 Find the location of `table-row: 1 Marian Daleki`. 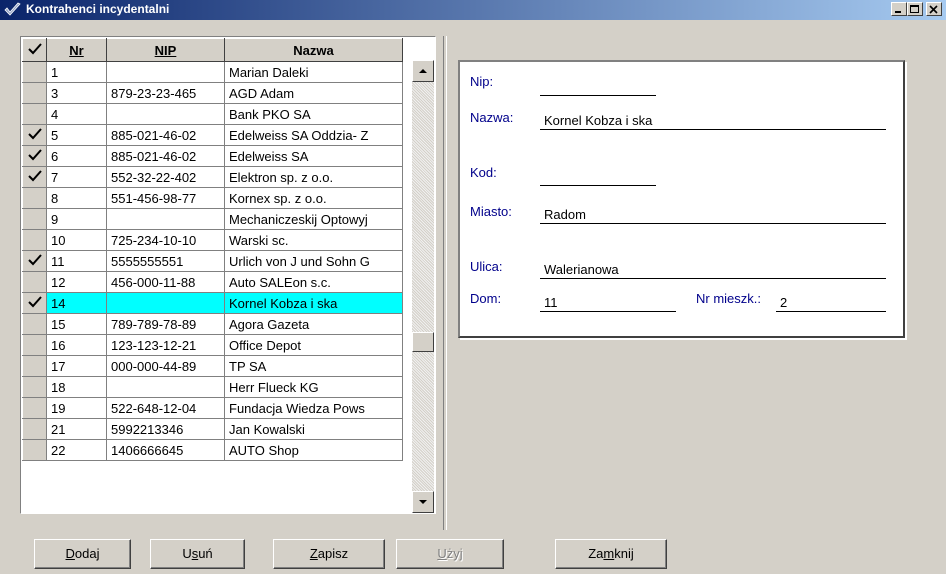

table-row: 1 Marian Daleki is located at coordinates (212, 72).